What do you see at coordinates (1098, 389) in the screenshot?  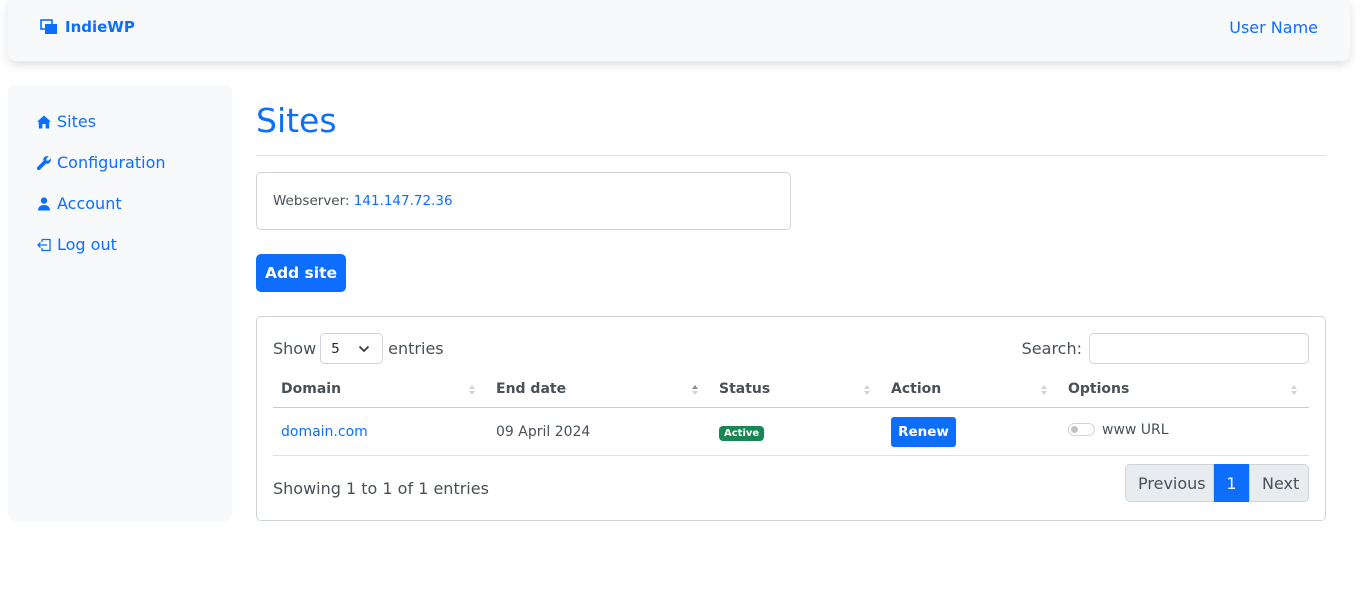 I see `column-header-options: Options` at bounding box center [1098, 389].